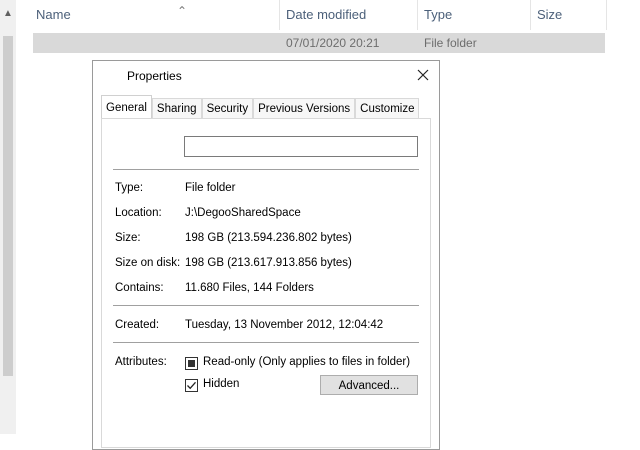 Image resolution: width=640 pixels, height=450 pixels. Describe the element at coordinates (333, 43) in the screenshot. I see `row-date-modified: 07/01/2020 20:21` at that location.